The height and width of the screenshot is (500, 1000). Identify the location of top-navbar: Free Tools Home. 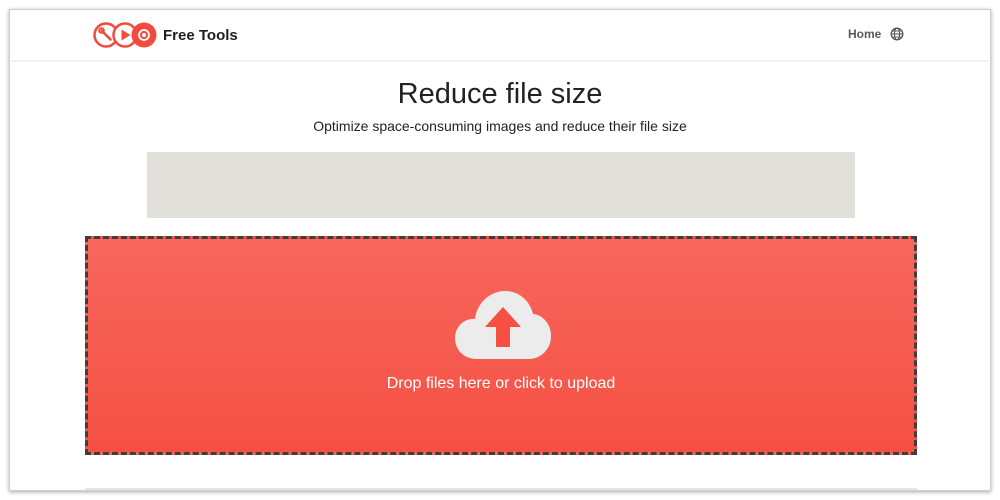
(500, 36).